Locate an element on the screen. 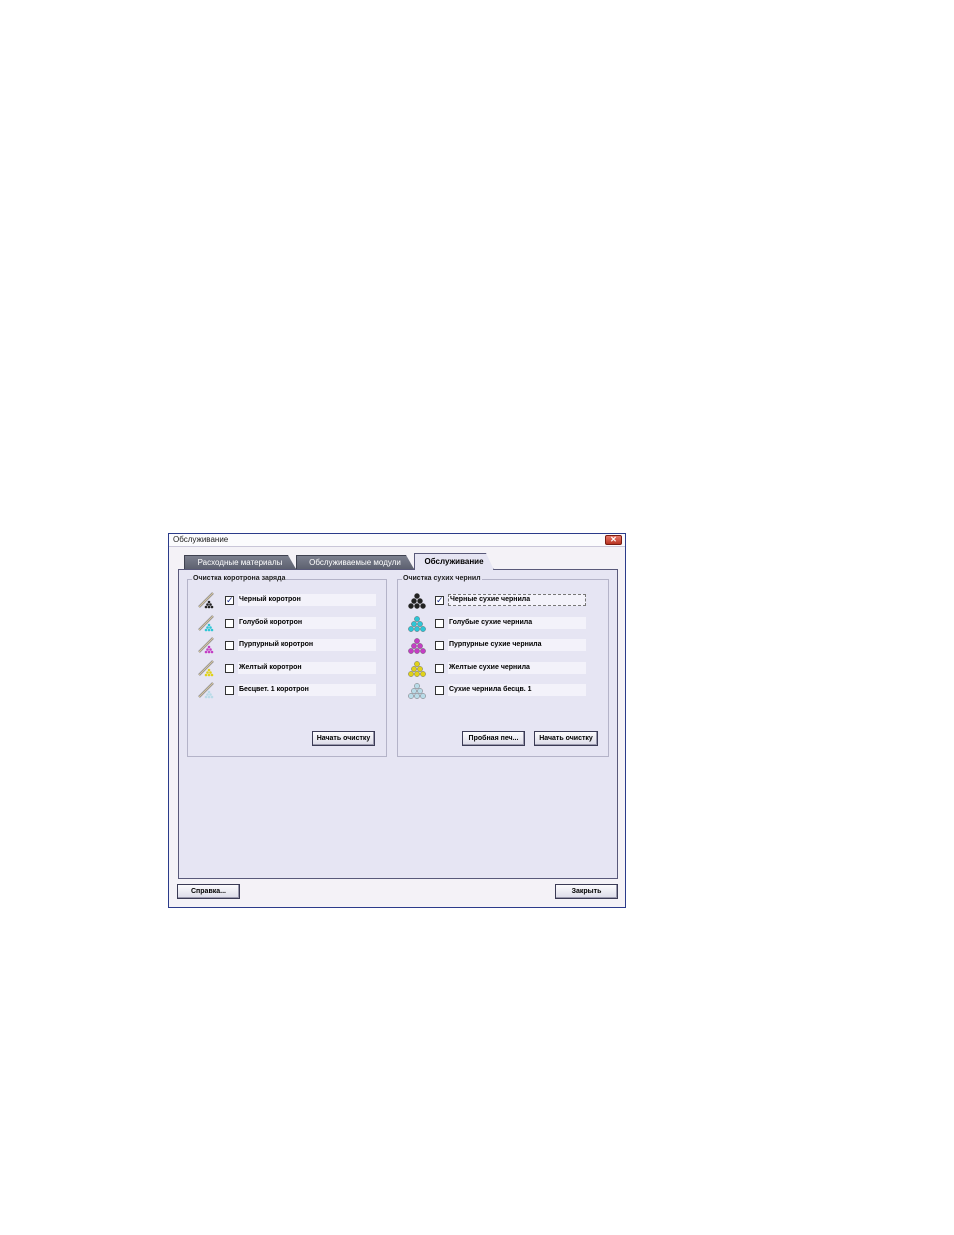 The height and width of the screenshot is (1235, 954). item-label: Черный коротрон is located at coordinates (307, 600).